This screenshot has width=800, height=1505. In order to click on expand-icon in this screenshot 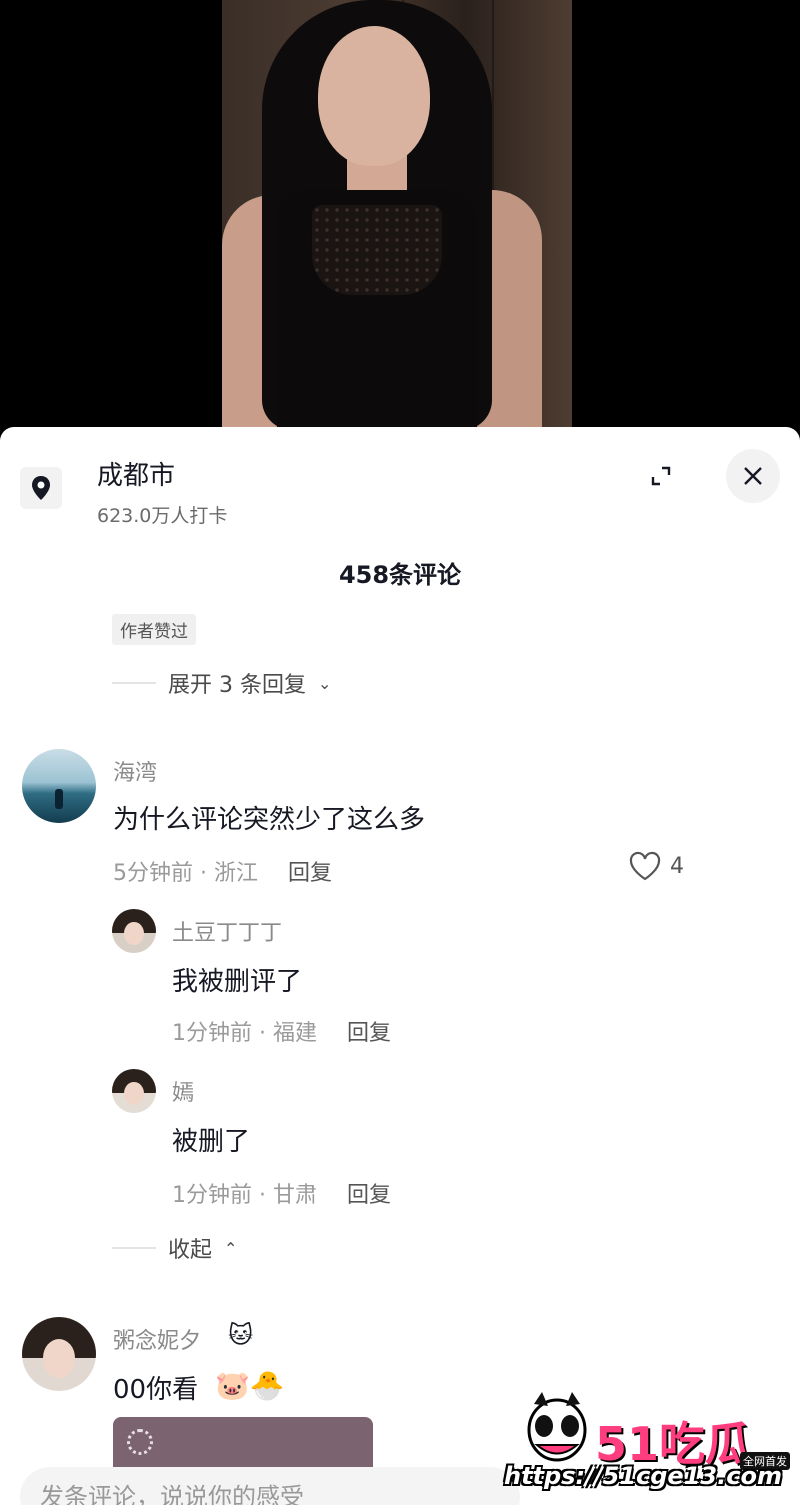, I will do `click(661, 476)`.